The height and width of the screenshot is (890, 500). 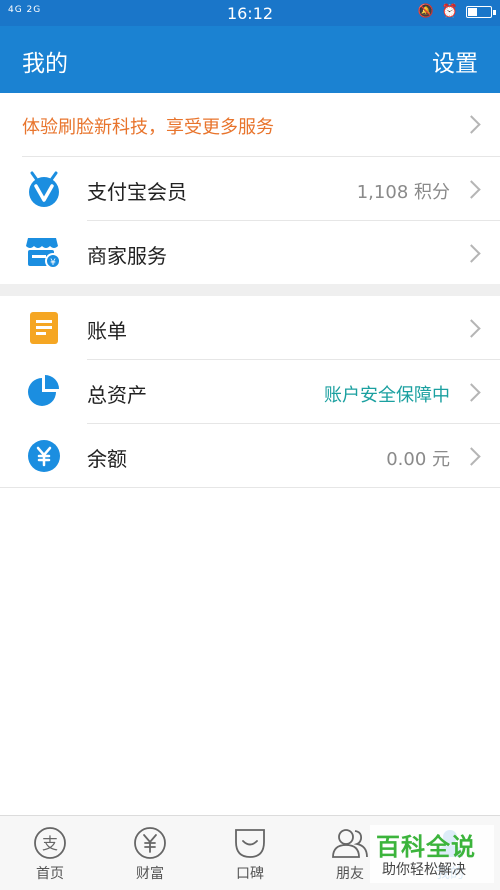 I want to click on member-label: 支付宝会员, so click(x=137, y=192).